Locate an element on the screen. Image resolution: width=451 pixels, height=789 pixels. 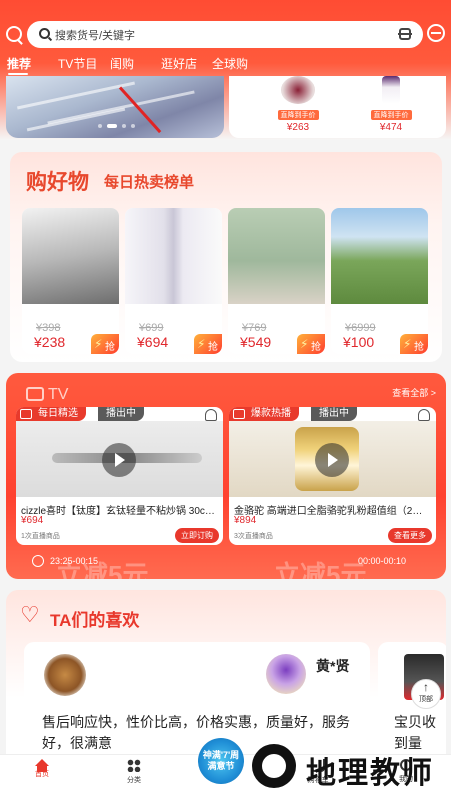
tab-recommend: 推荐 is located at coordinates (19, 63).